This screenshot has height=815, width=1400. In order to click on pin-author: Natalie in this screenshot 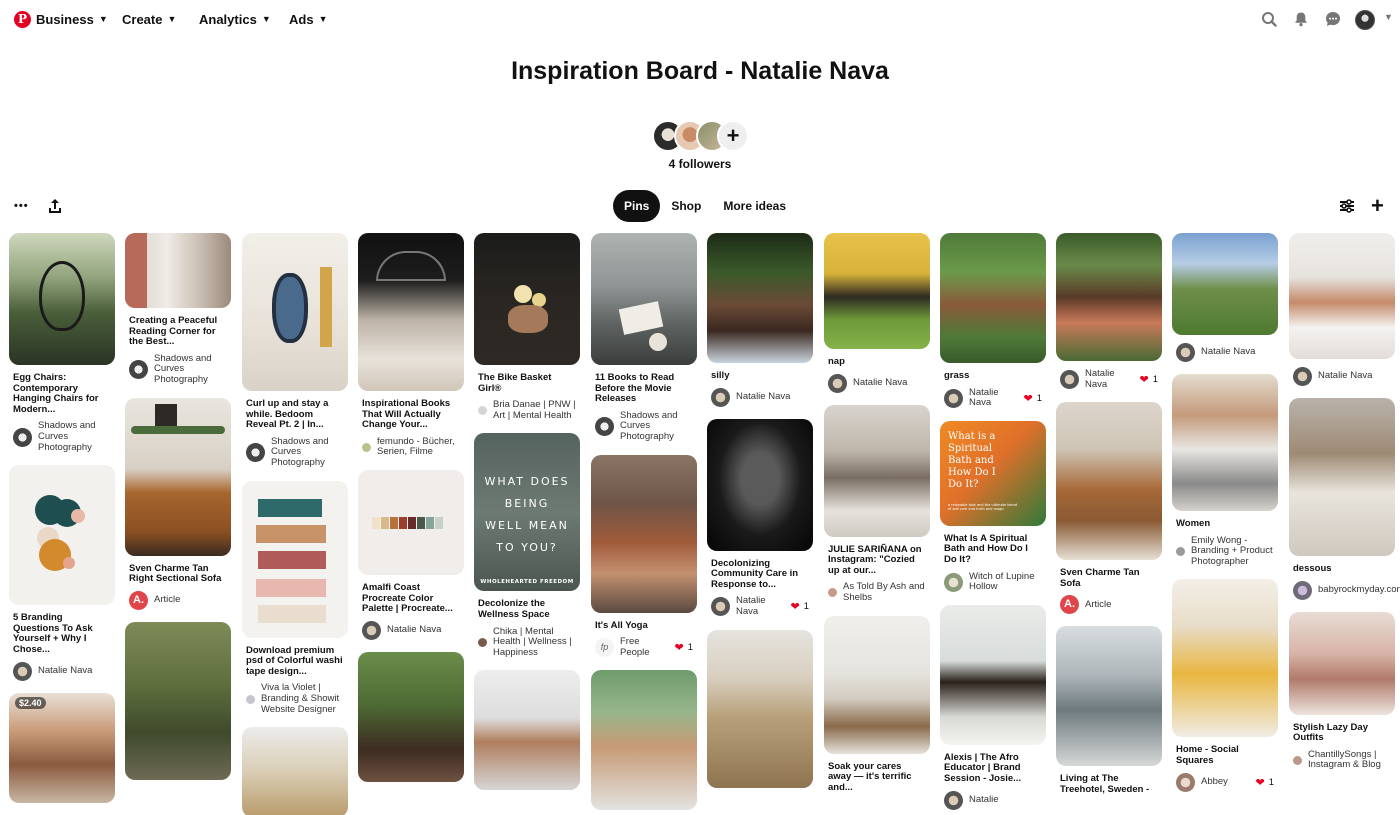, I will do `click(1005, 800)`.